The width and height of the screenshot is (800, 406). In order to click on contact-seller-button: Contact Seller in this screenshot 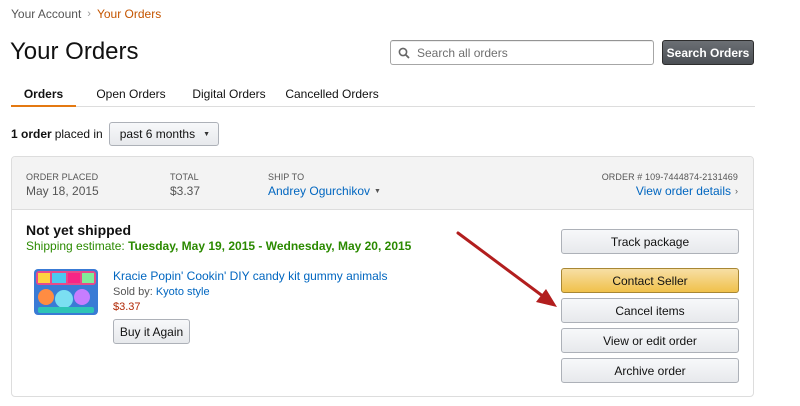, I will do `click(650, 280)`.